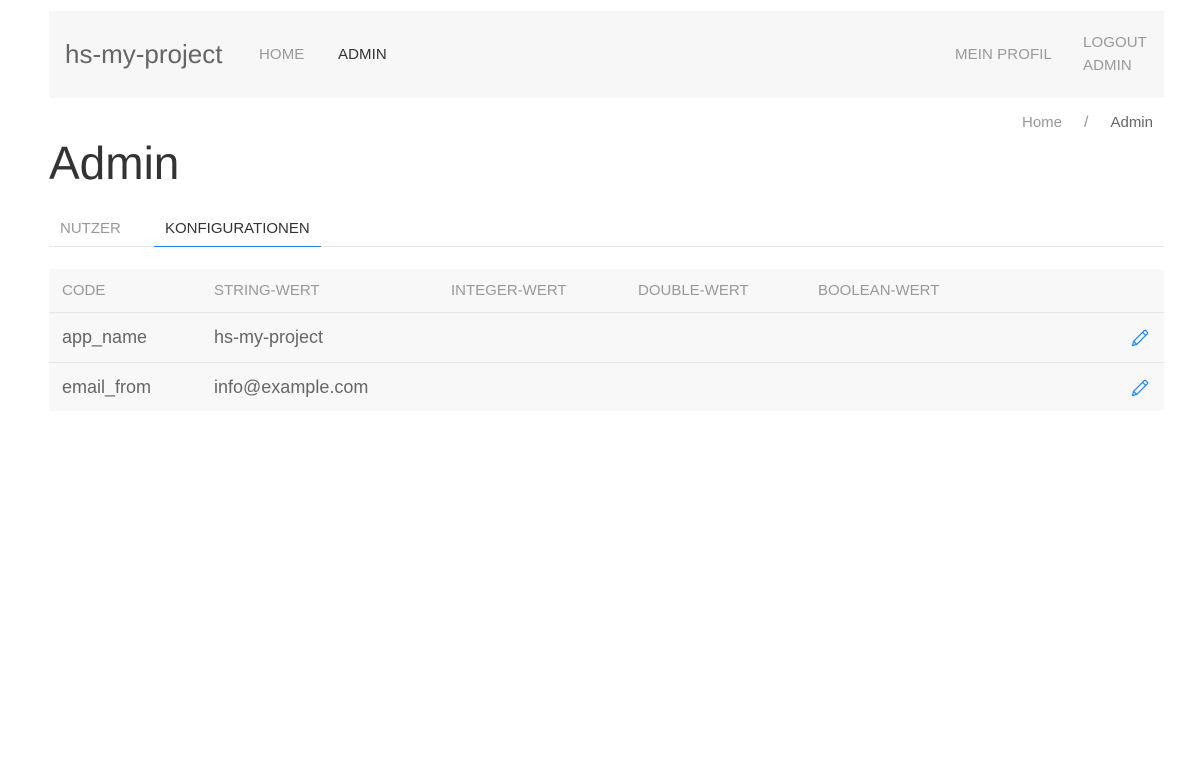 Image resolution: width=1191 pixels, height=773 pixels. I want to click on tab-users: Nutzer, so click(90, 229).